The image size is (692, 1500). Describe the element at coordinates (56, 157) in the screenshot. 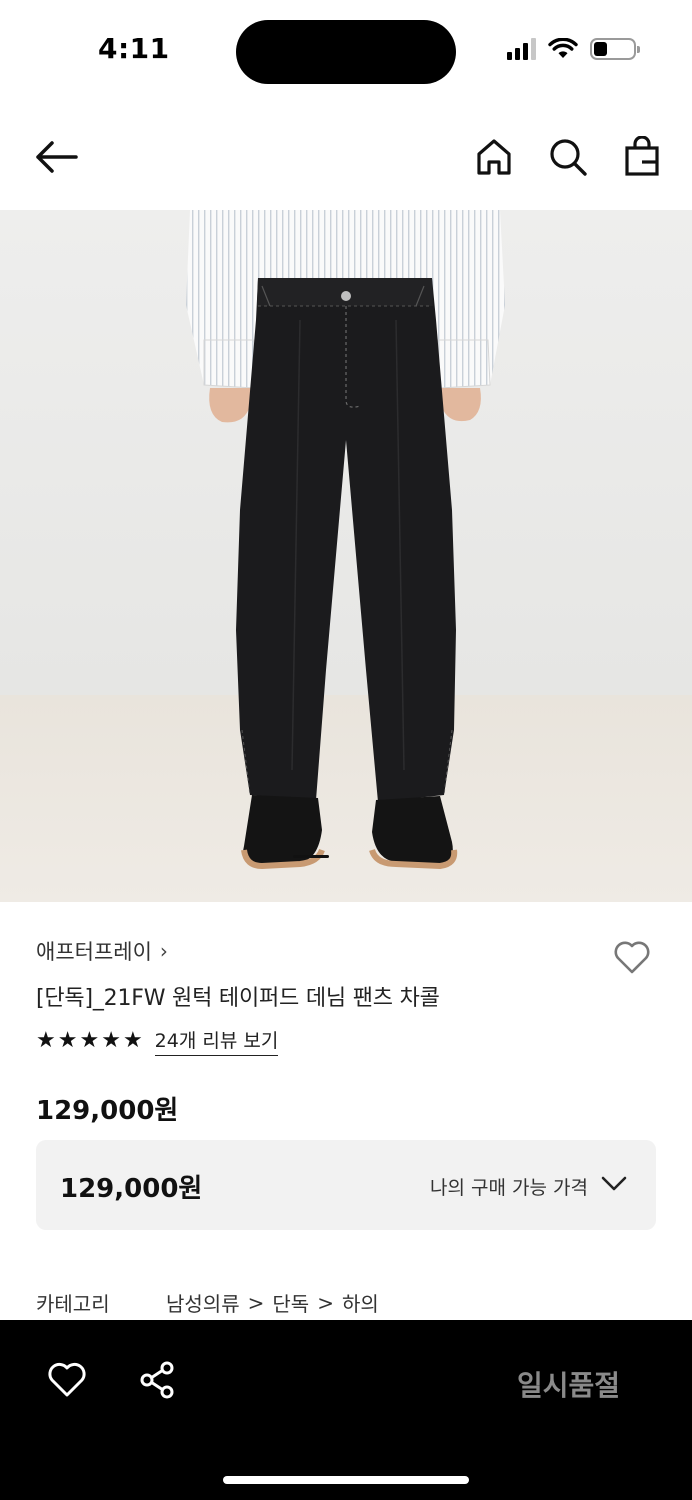

I see `back-arrow-icon` at that location.